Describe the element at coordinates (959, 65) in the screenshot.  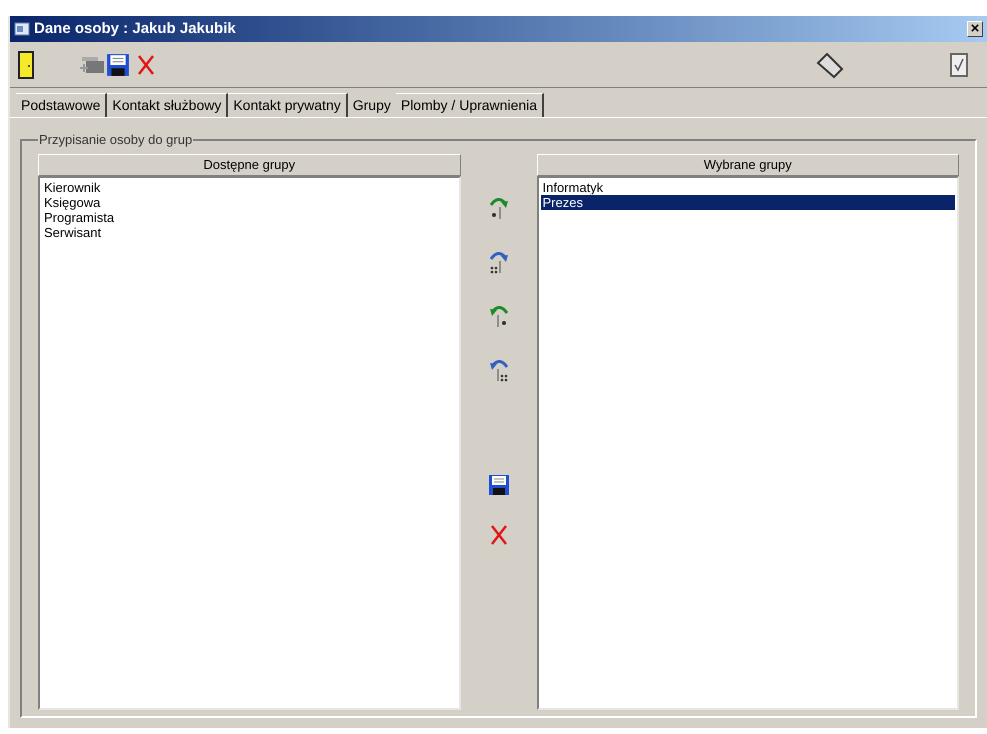
I see `checkbox-icon` at that location.